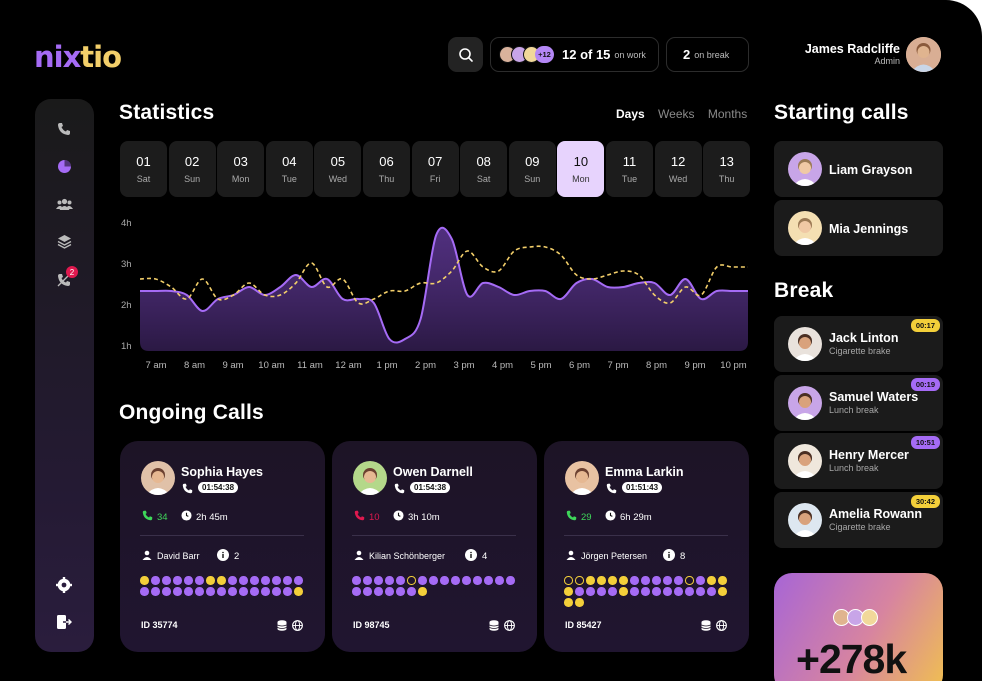 Image resolution: width=982 pixels, height=681 pixels. What do you see at coordinates (586, 517) in the screenshot?
I see `calls-count-value: 29` at bounding box center [586, 517].